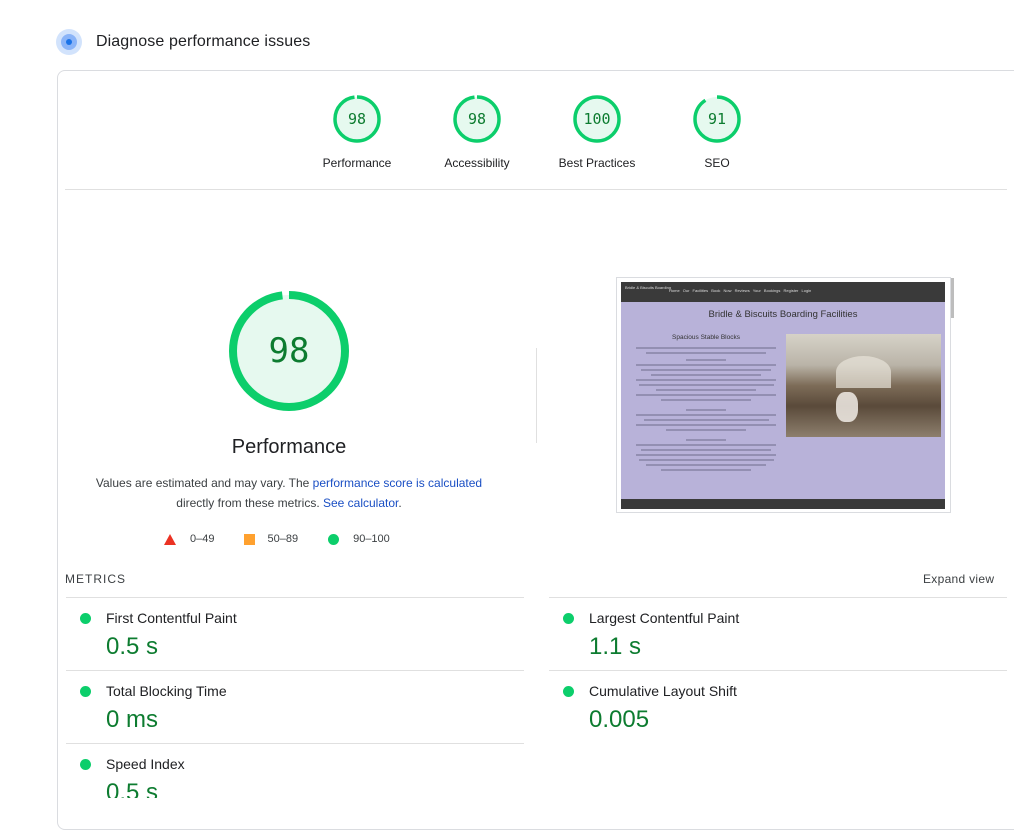  What do you see at coordinates (289, 447) in the screenshot?
I see `performance-title: Performance` at bounding box center [289, 447].